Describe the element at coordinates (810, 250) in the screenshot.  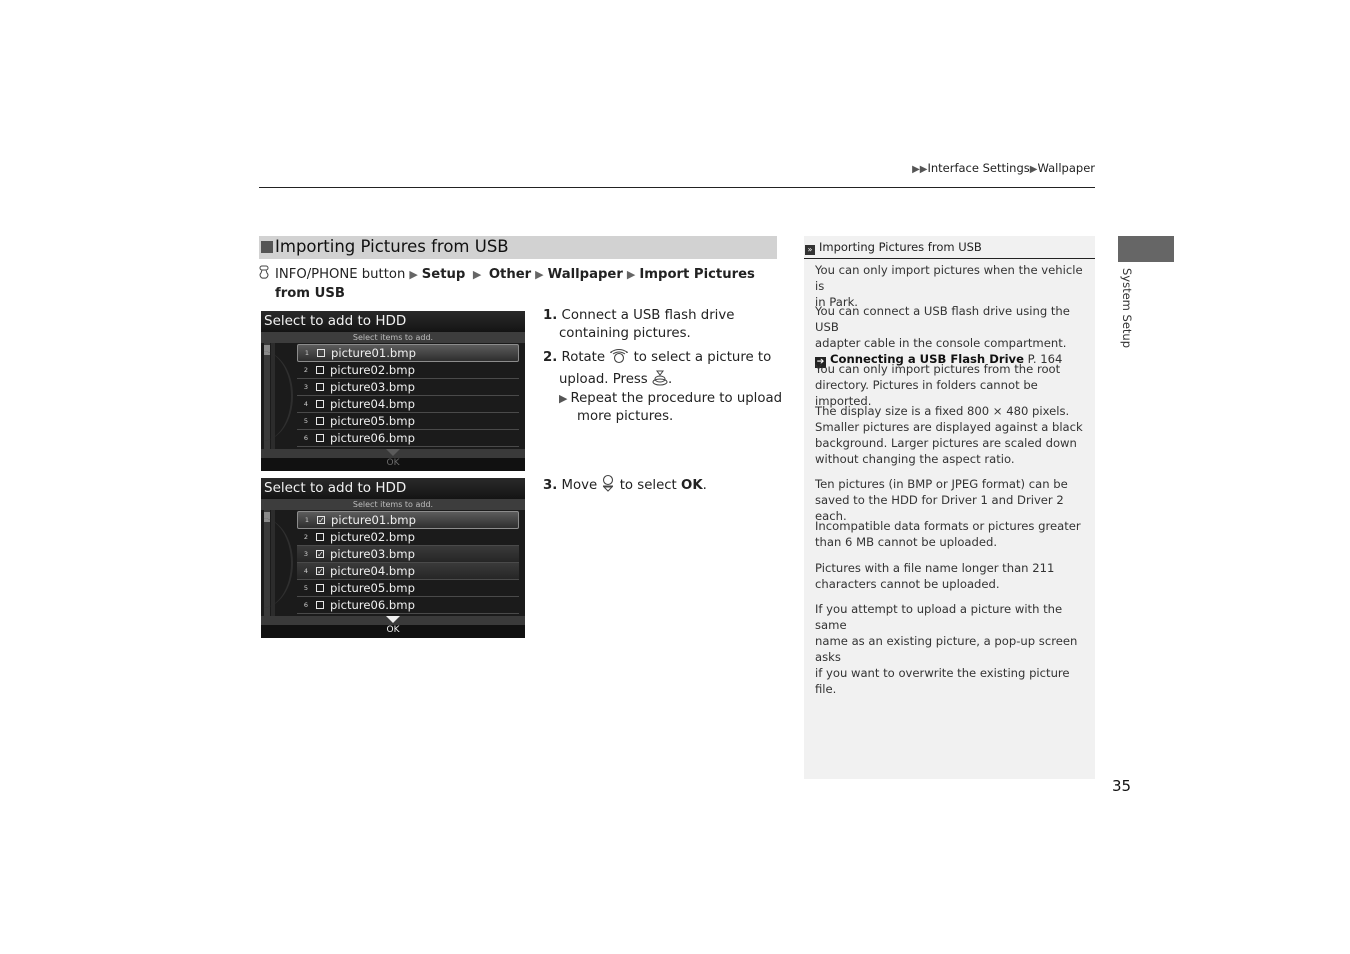
I see `note-double-arrow-icon: »` at that location.